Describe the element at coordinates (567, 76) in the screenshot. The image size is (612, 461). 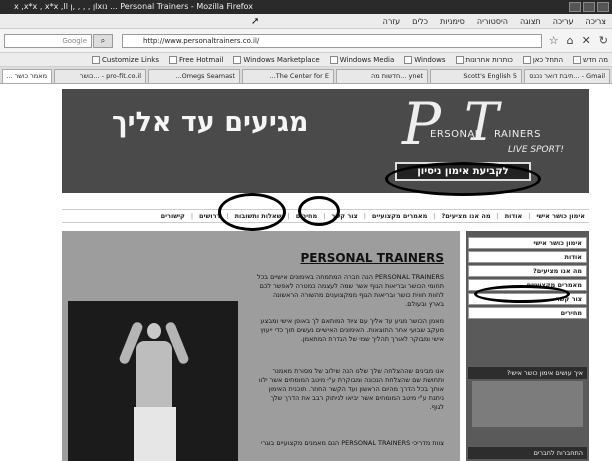
I see `browser-tab: Gmail - ...תיבת דואר נכנס` at that location.